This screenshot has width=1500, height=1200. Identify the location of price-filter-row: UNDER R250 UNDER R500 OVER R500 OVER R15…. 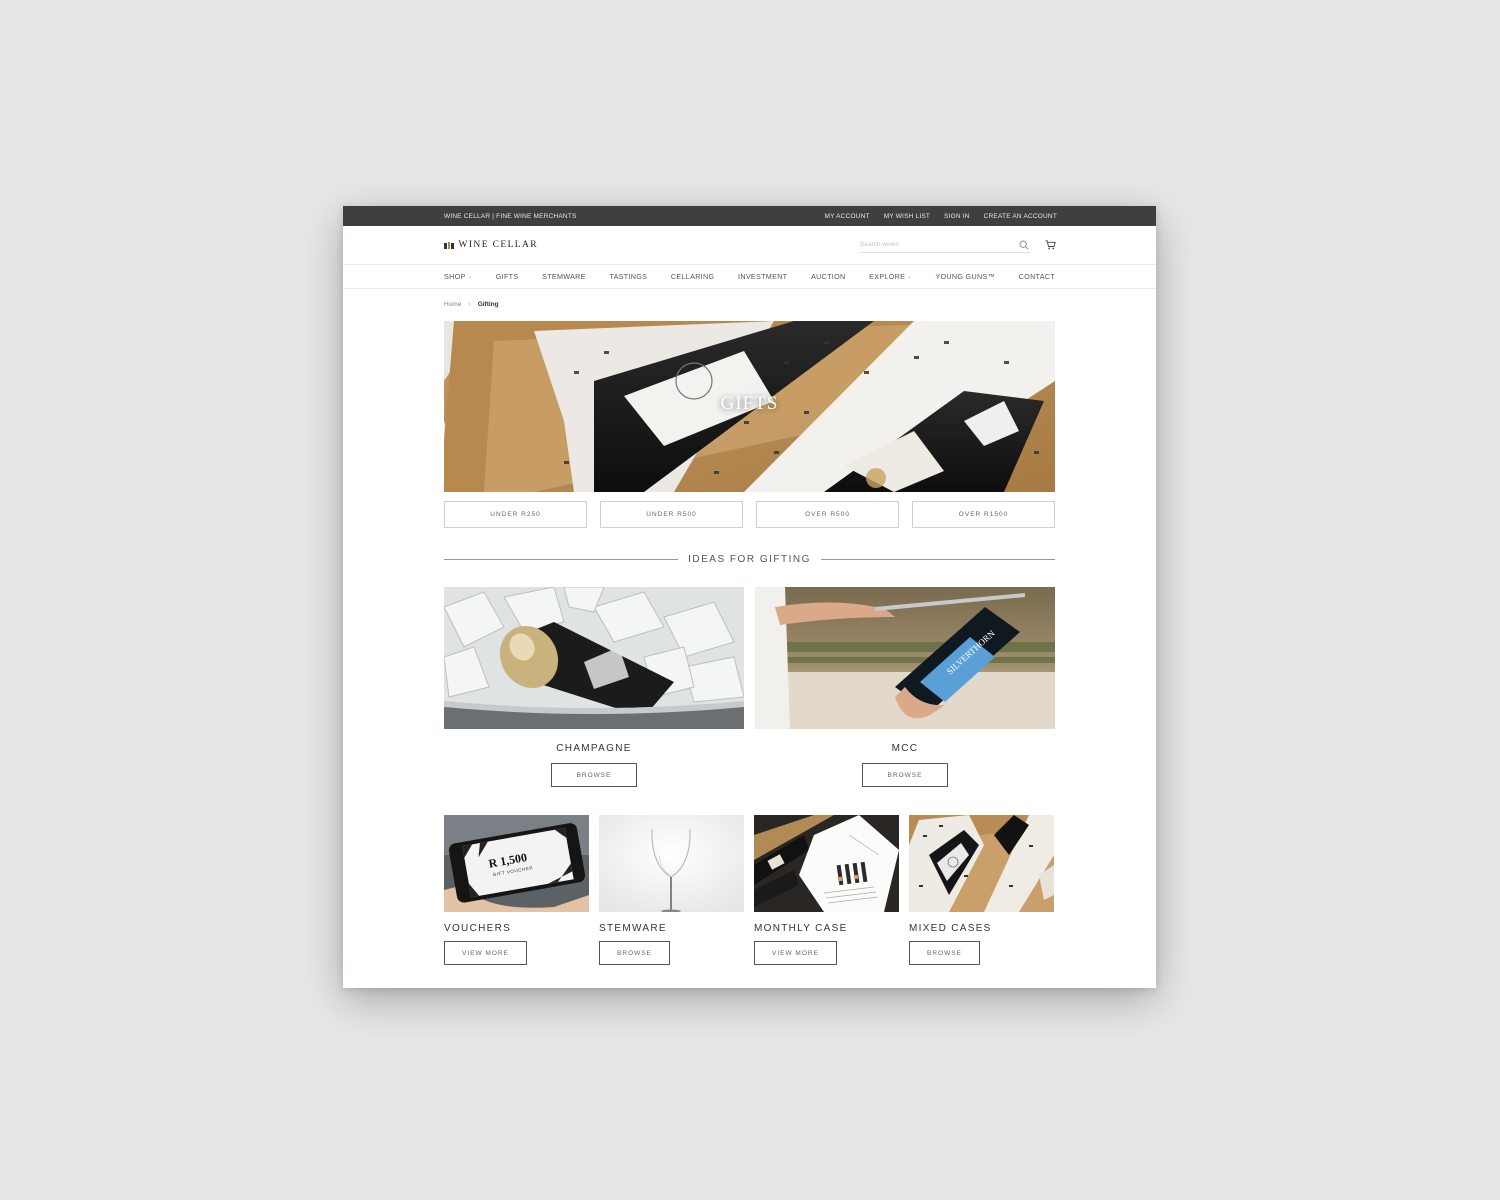
(749, 514).